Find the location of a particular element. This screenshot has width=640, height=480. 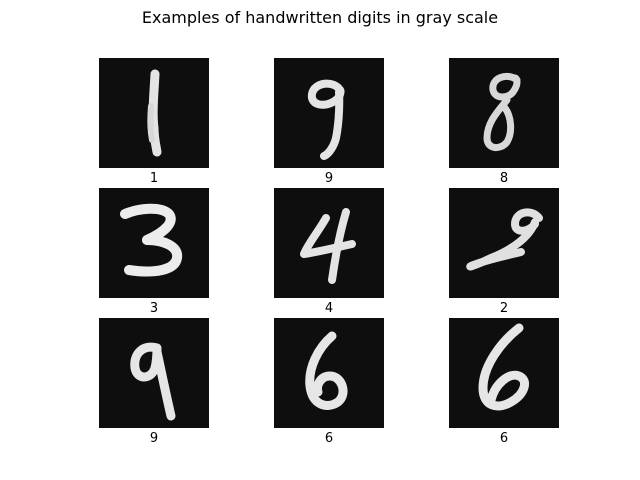

digit-panel-3: 8 is located at coordinates (504, 122).